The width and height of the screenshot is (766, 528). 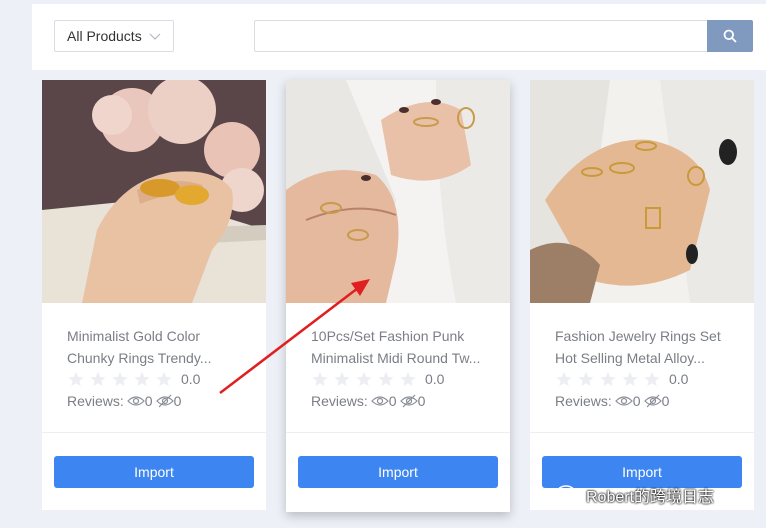 I want to click on search-button, so click(x=730, y=36).